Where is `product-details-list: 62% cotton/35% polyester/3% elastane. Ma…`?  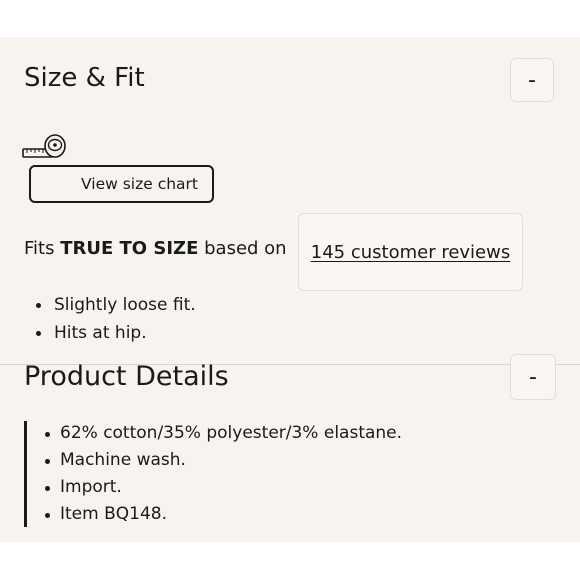
product-details-list: 62% cotton/35% polyester/3% elastane. Ma… is located at coordinates (216, 474).